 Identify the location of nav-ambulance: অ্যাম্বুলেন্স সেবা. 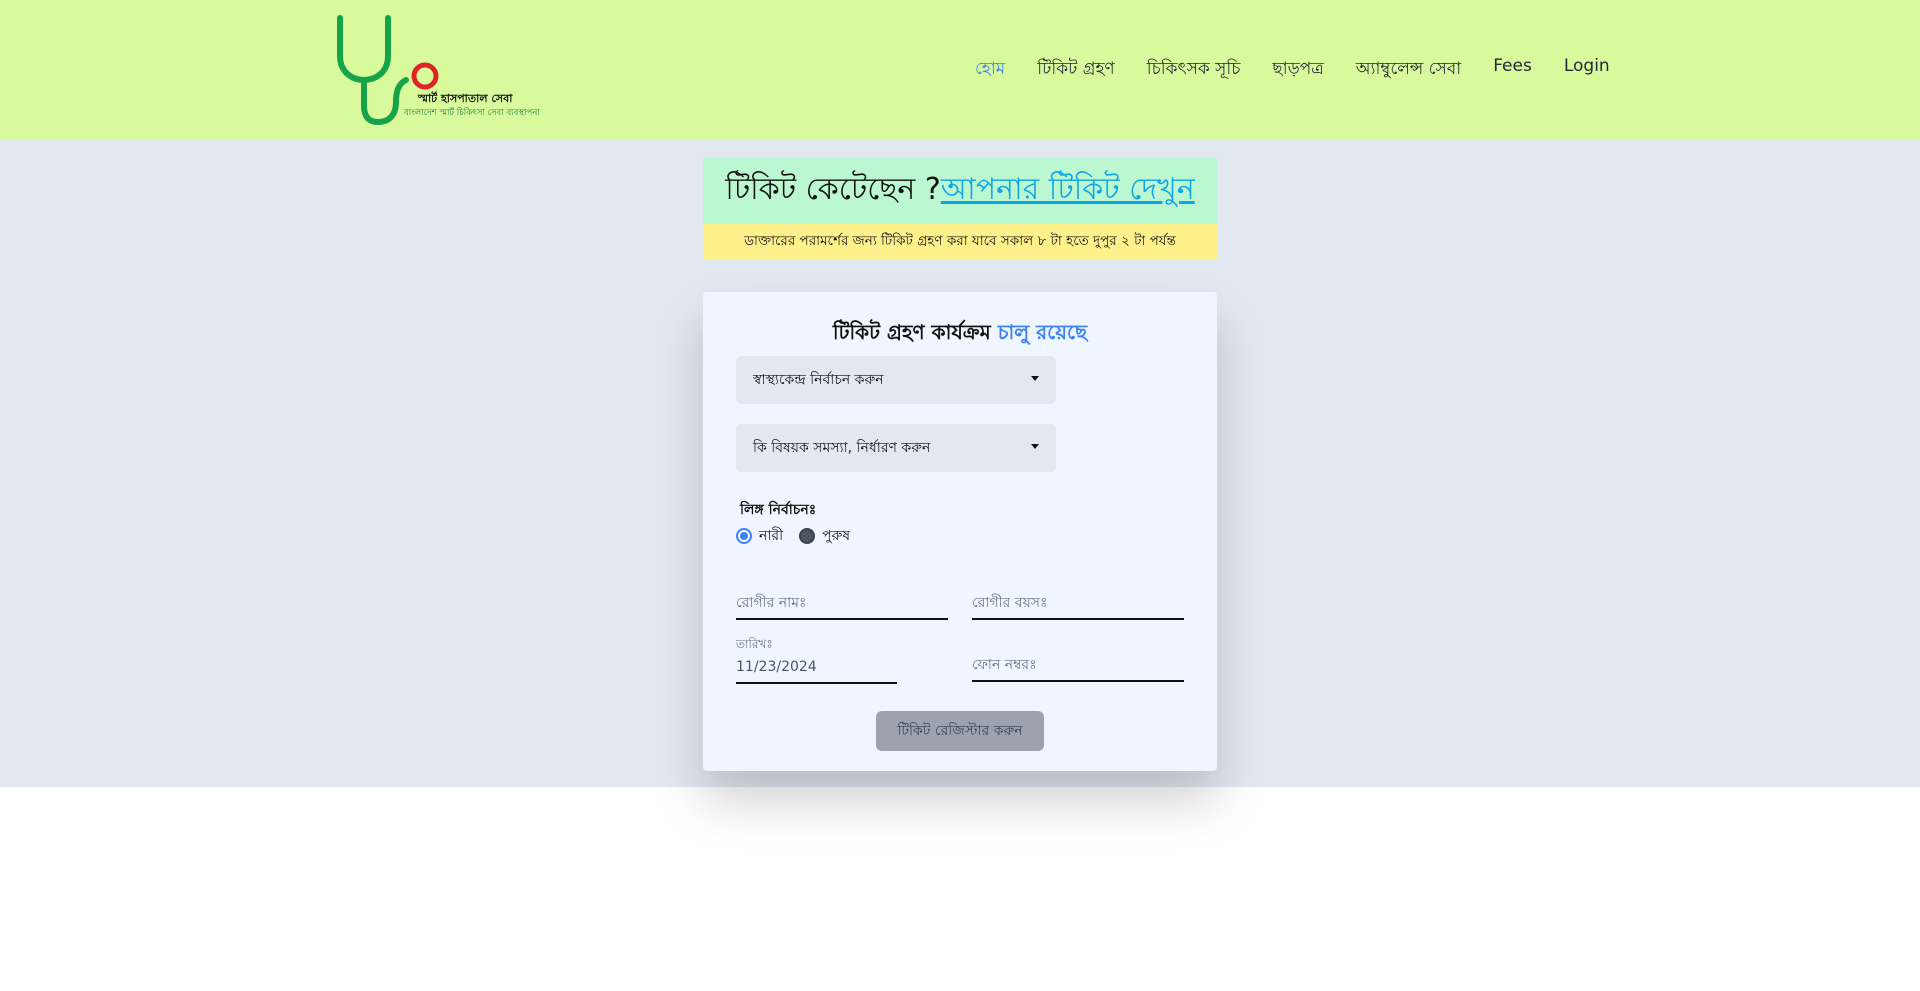
(1408, 70).